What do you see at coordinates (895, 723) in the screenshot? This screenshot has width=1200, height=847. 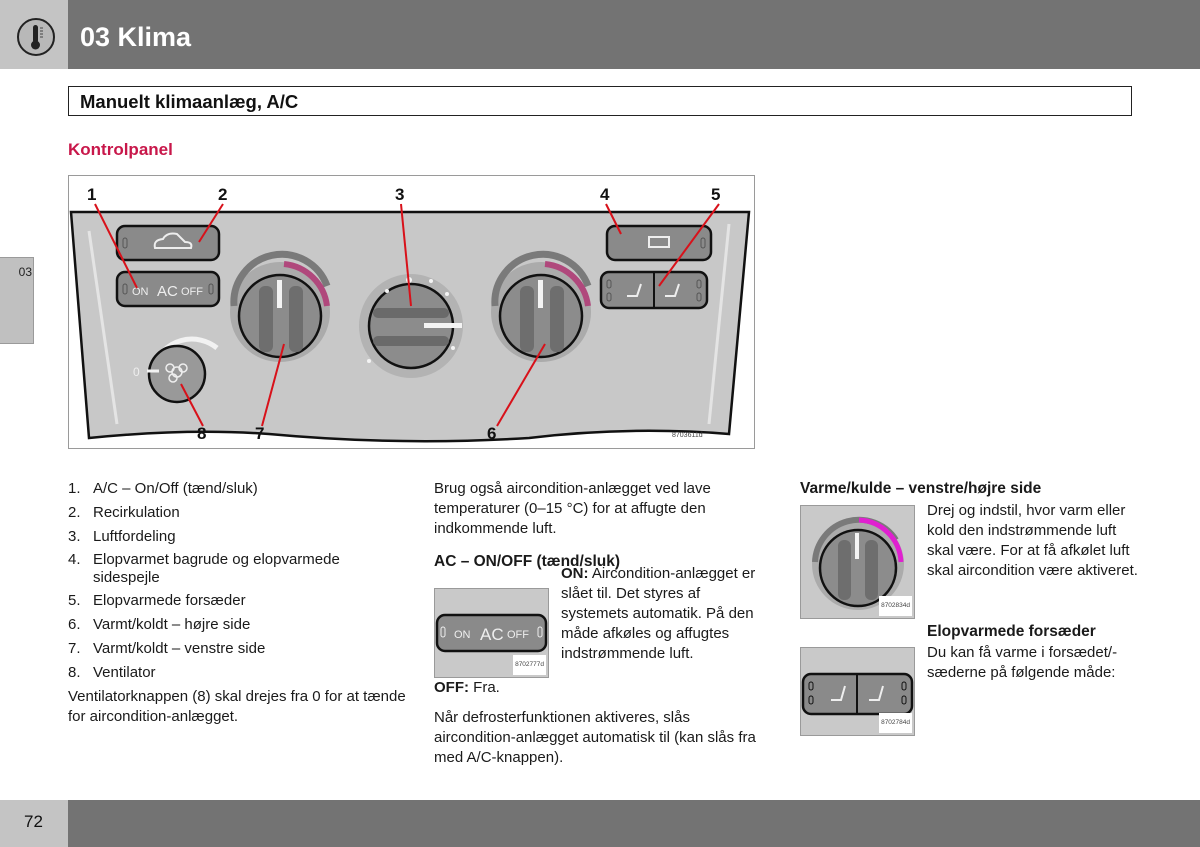 I see `seat-heater-thumbnail-code: 8702784d` at bounding box center [895, 723].